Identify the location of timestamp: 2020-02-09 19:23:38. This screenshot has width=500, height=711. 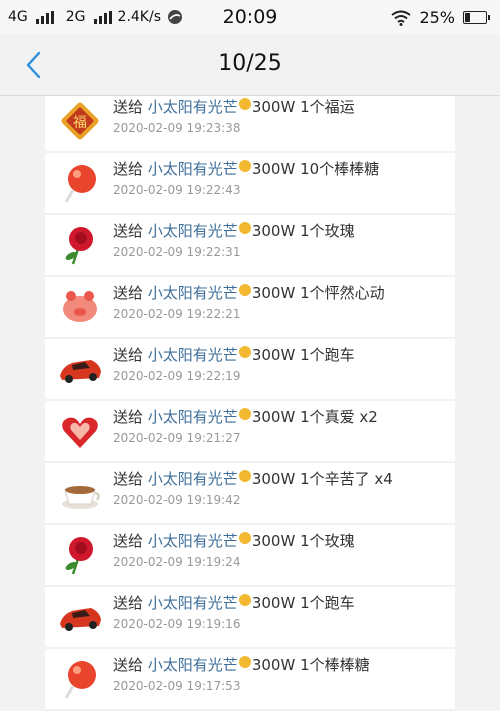
(177, 128).